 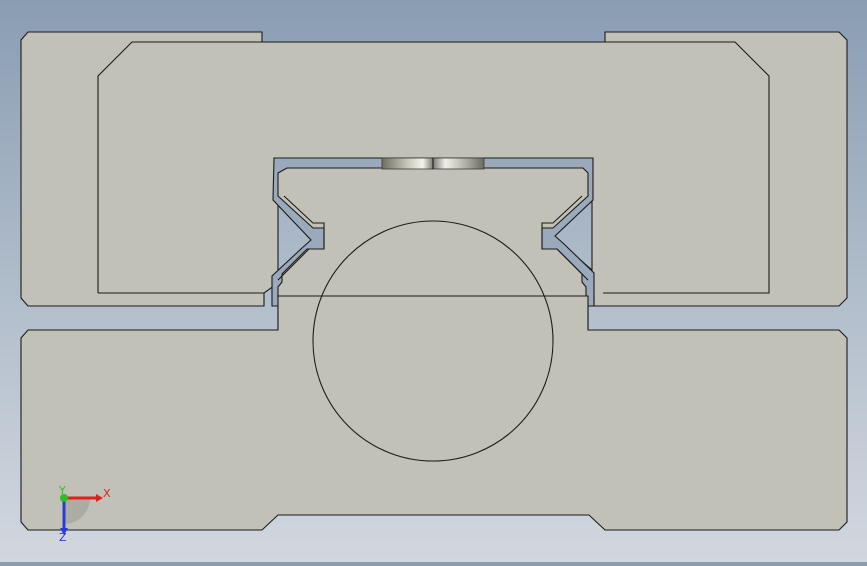 What do you see at coordinates (63, 537) in the screenshot?
I see `triad-z-label: Z` at bounding box center [63, 537].